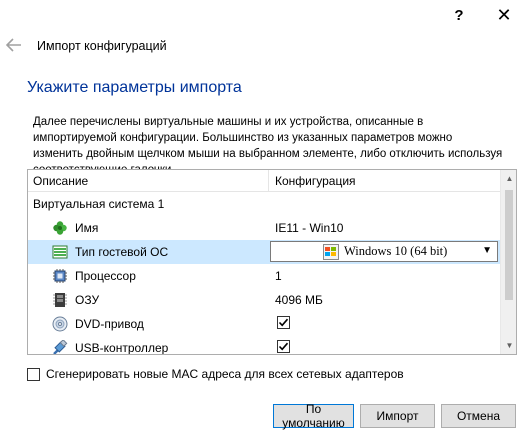 The image size is (527, 438). What do you see at coordinates (60, 346) in the screenshot?
I see `usb-icon` at bounding box center [60, 346].